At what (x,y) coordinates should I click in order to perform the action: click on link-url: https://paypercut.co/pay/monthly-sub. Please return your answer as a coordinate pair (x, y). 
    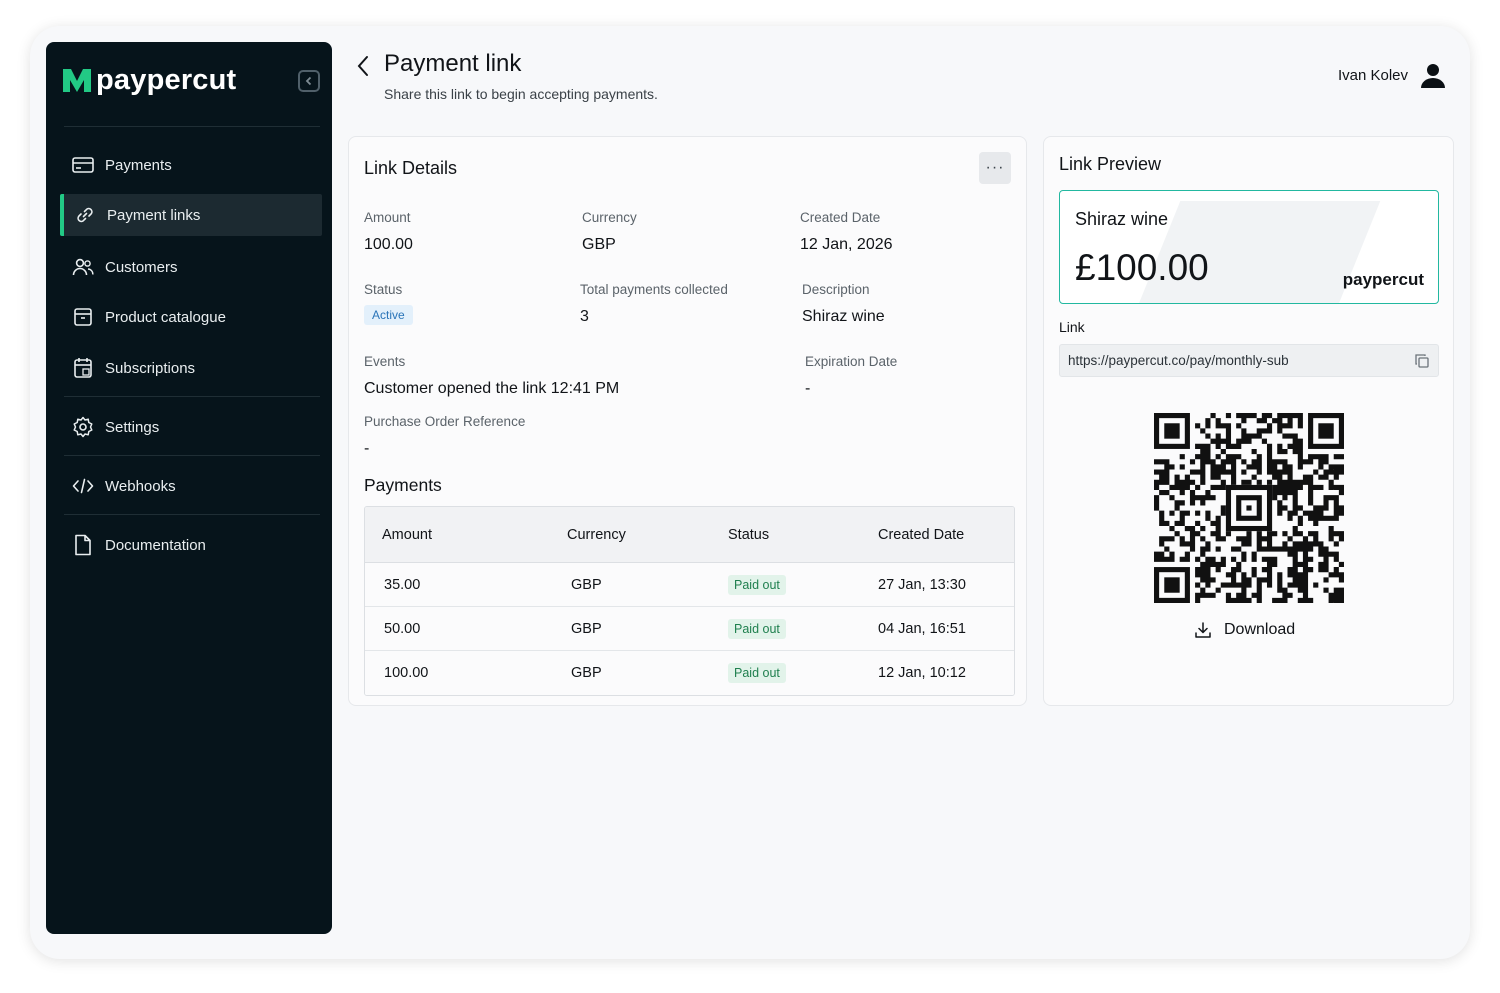
    Looking at the image, I should click on (1178, 360).